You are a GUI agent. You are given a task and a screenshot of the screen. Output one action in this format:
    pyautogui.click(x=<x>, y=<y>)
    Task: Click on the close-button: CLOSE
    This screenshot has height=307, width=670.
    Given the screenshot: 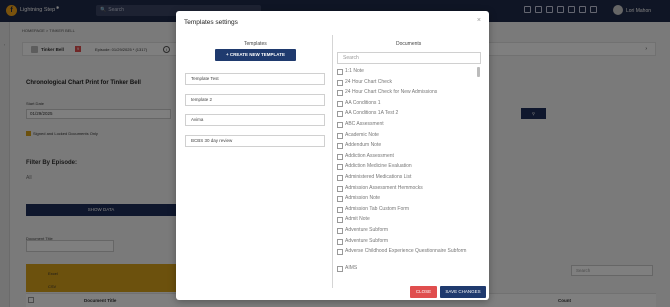 What is the action you would take?
    pyautogui.click(x=423, y=292)
    